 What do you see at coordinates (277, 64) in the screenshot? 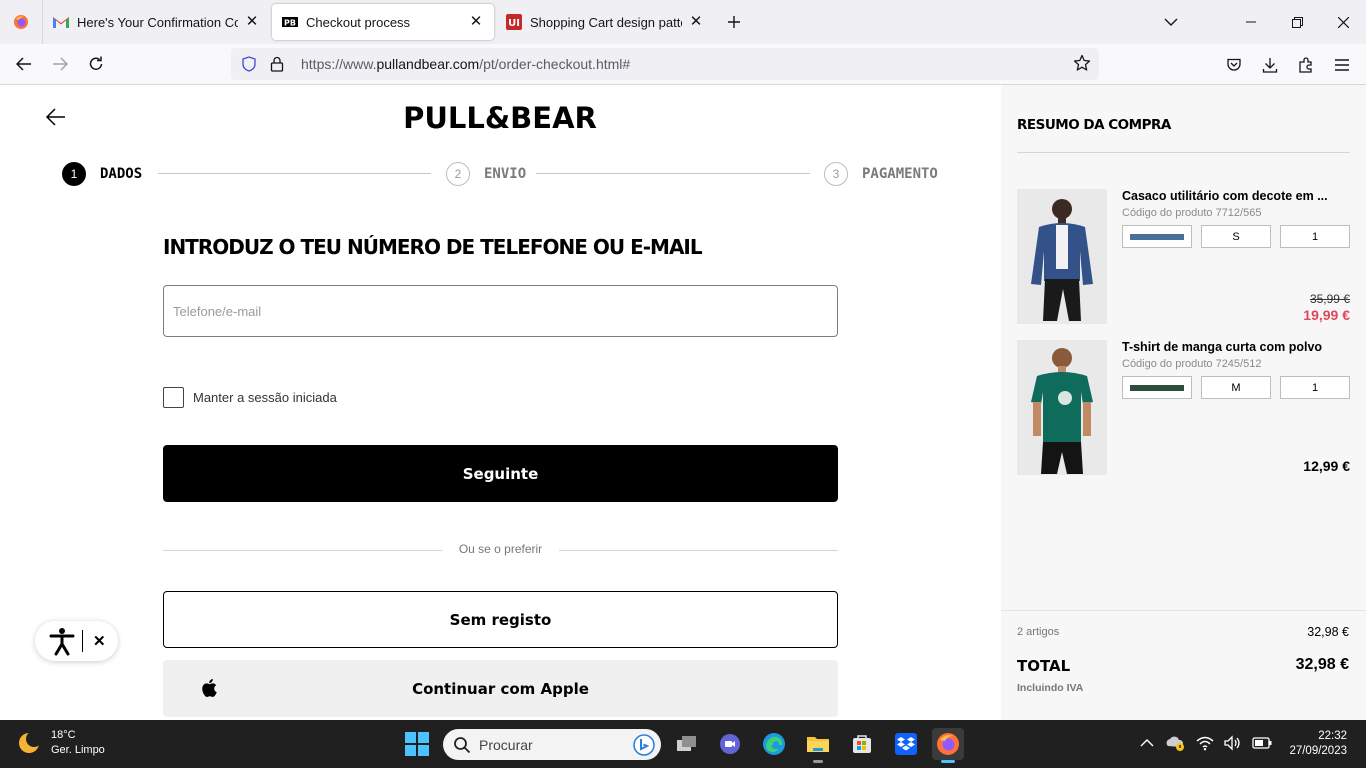
I see `lock-icon` at bounding box center [277, 64].